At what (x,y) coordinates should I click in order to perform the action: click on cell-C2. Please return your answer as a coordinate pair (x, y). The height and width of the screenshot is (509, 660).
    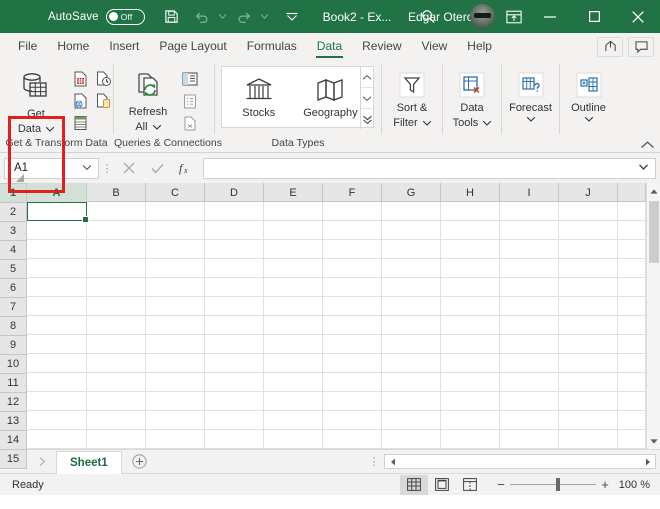
    Looking at the image, I should click on (175, 230).